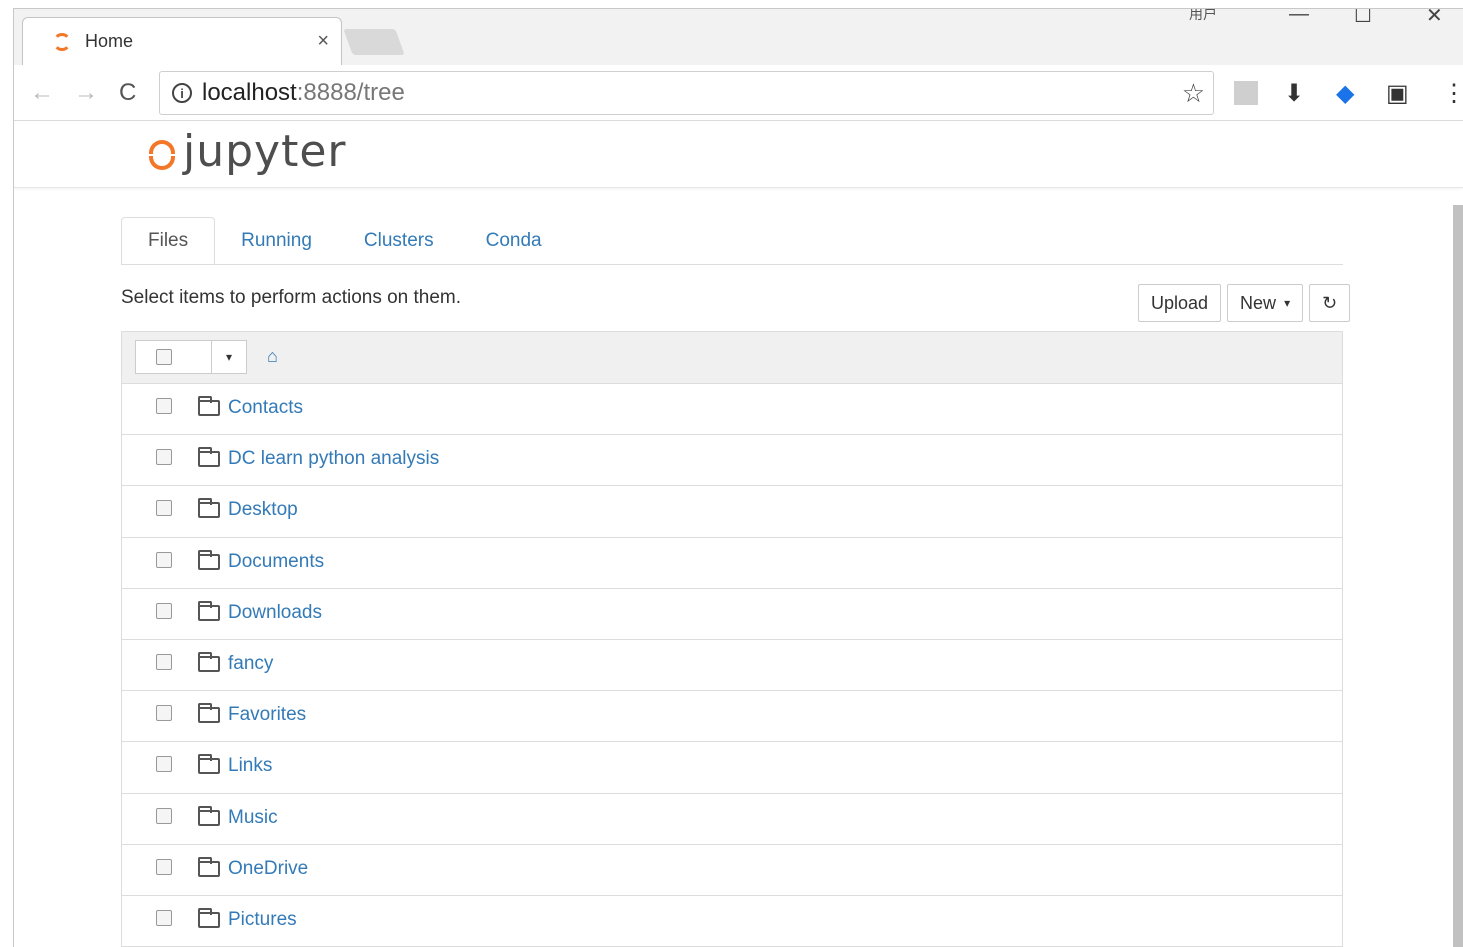 This screenshot has width=1463, height=947. What do you see at coordinates (732, 614) in the screenshot?
I see `list-item: Downloads` at bounding box center [732, 614].